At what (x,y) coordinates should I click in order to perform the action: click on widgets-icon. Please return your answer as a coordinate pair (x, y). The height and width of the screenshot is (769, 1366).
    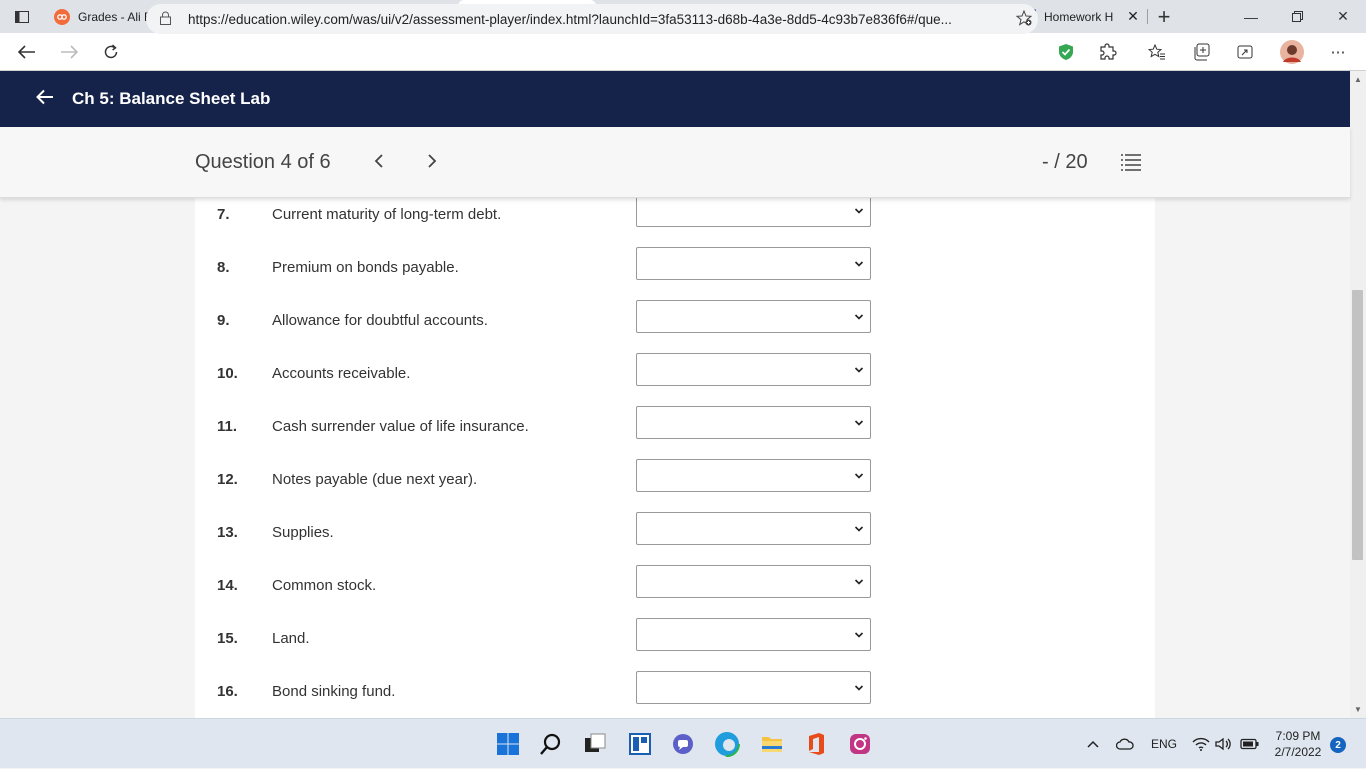
    Looking at the image, I should click on (640, 744).